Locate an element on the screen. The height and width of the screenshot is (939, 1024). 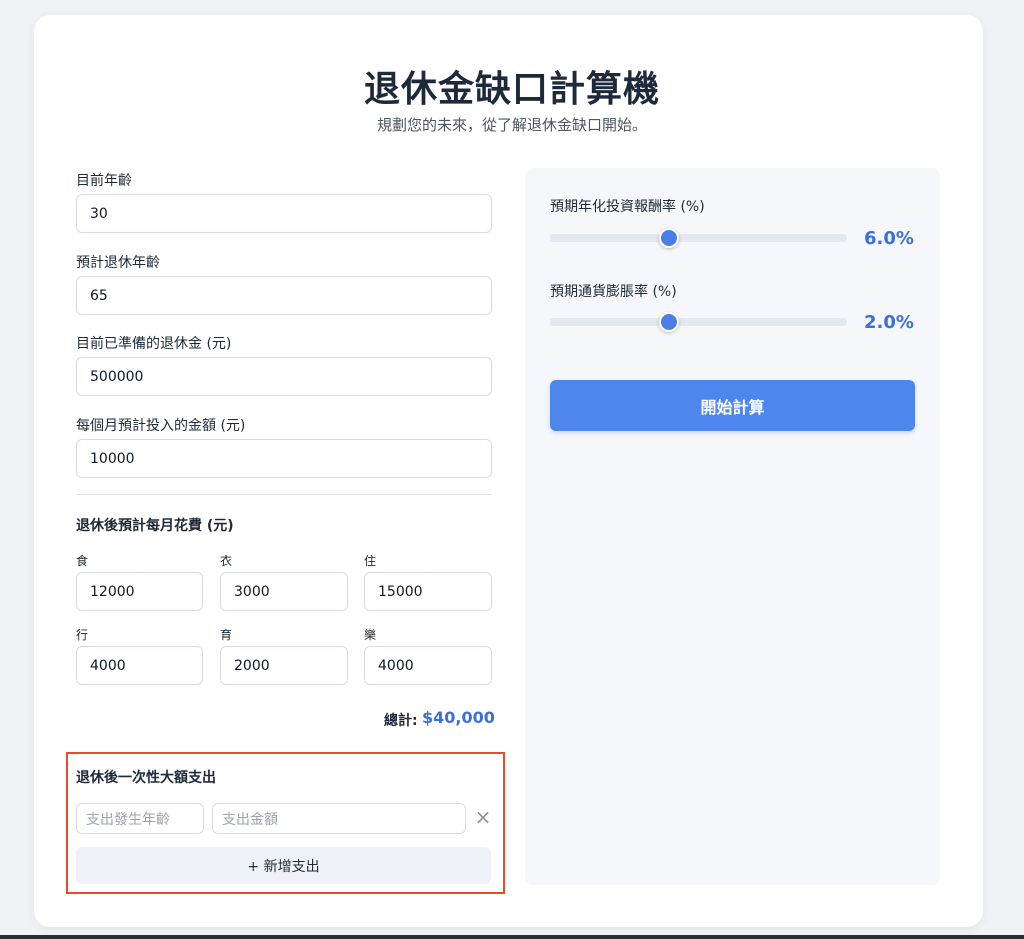
return-rate-label: 預期年化投資報酬率 (%) is located at coordinates (627, 207).